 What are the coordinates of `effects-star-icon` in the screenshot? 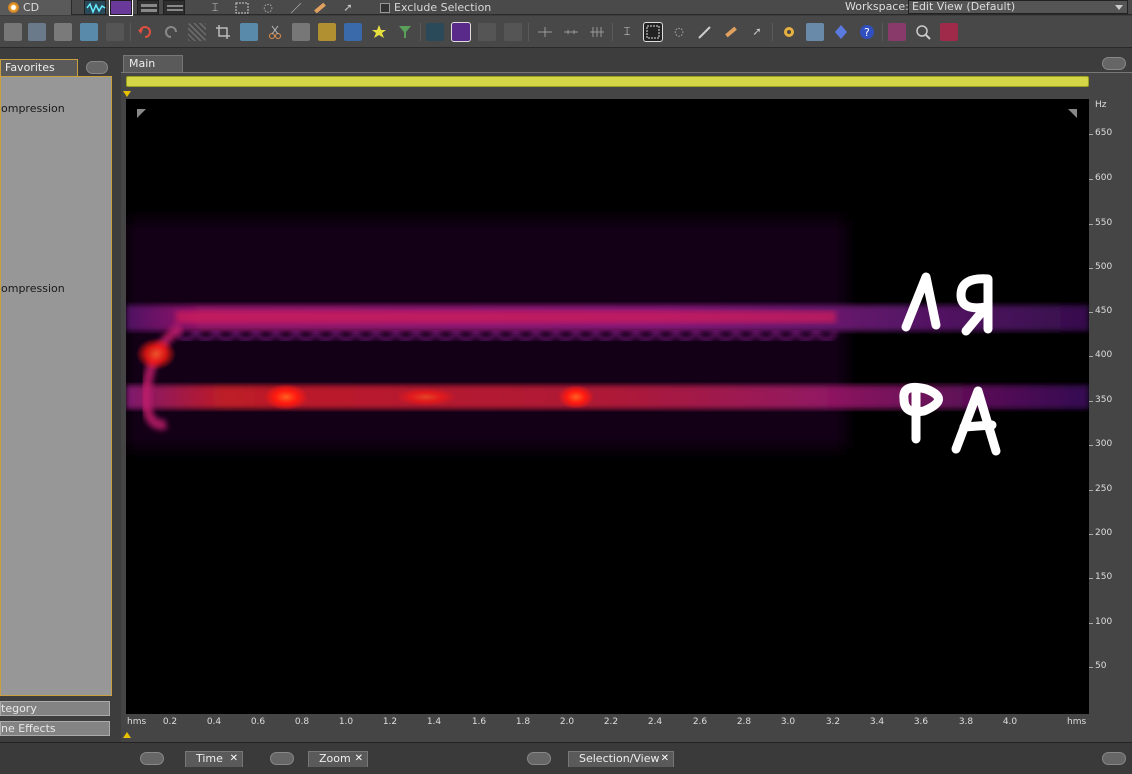 It's located at (379, 32).